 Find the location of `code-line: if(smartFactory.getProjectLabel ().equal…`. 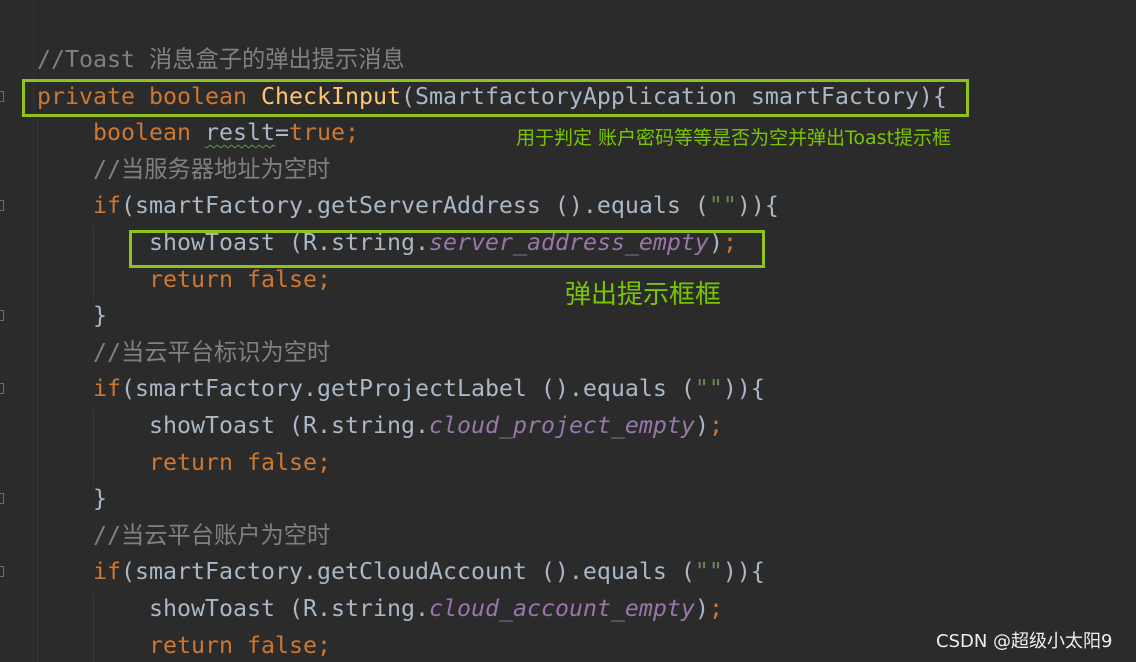

code-line: if(smartFactory.getProjectLabel ().equal… is located at coordinates (429, 388).